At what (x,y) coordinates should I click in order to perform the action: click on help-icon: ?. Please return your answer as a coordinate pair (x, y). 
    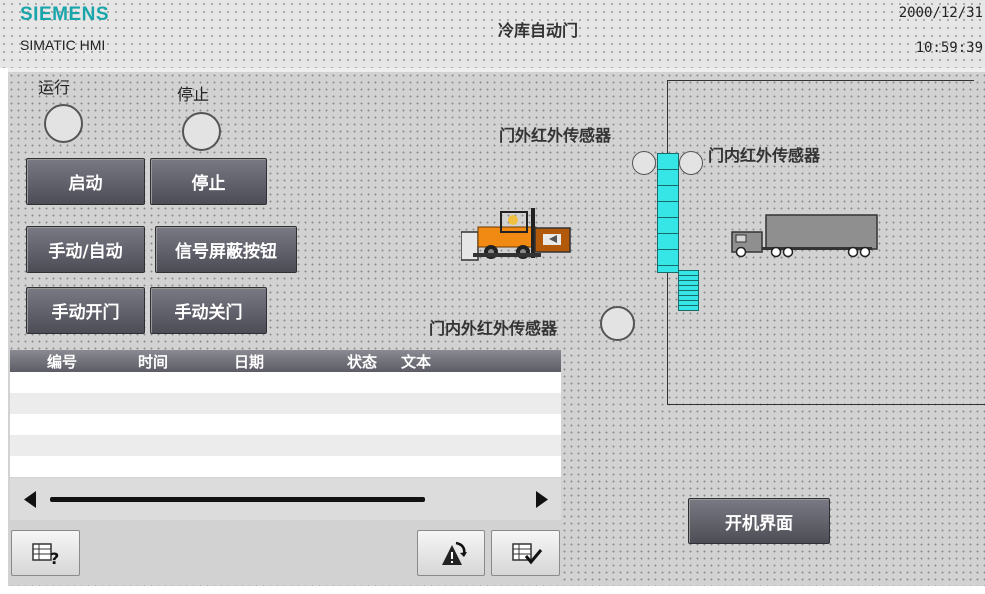
    Looking at the image, I should click on (45, 554).